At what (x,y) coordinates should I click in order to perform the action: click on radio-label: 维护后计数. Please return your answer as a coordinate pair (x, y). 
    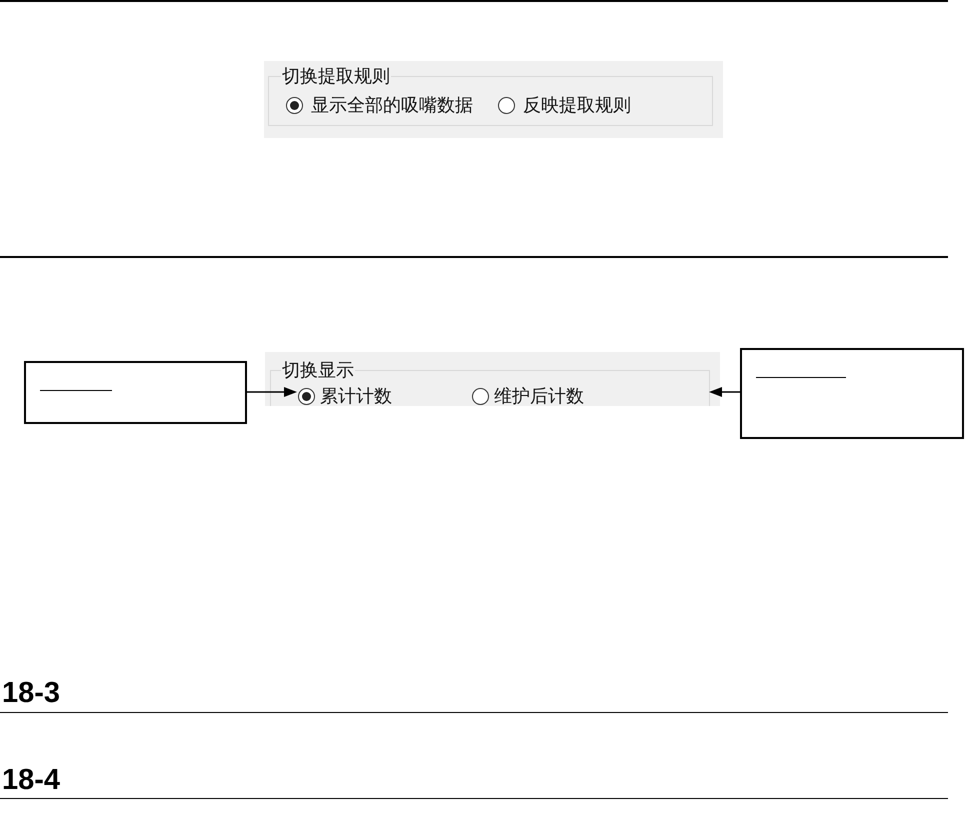
    Looking at the image, I should click on (539, 396).